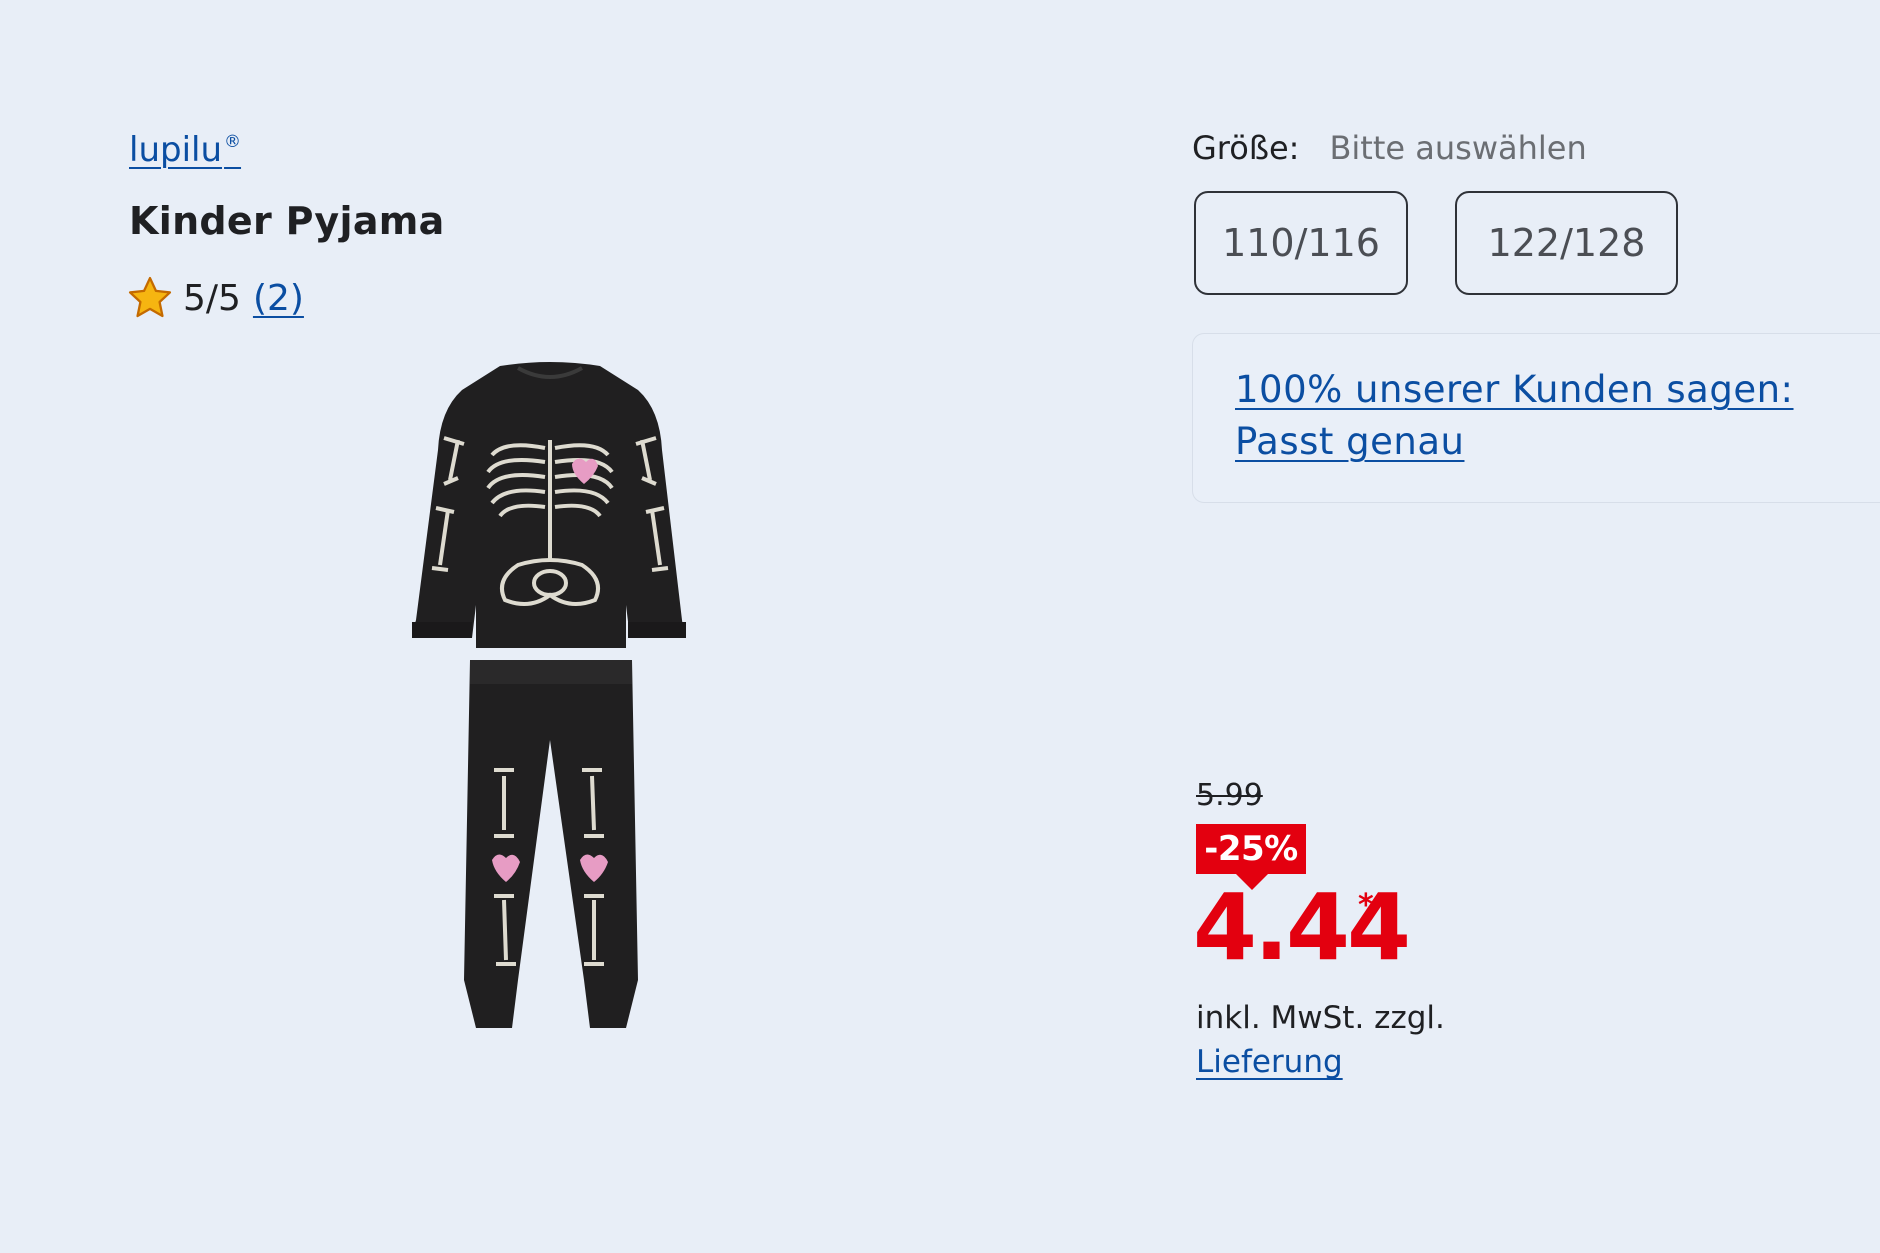  I want to click on fit-feedback-box: 100% unserer Kunden sagen: Passt genau, so click(1536, 418).